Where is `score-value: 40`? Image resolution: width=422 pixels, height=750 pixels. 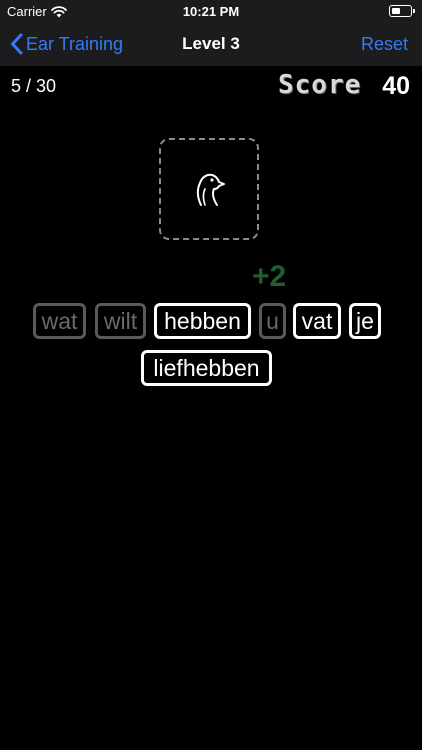
score-value: 40 is located at coordinates (396, 86).